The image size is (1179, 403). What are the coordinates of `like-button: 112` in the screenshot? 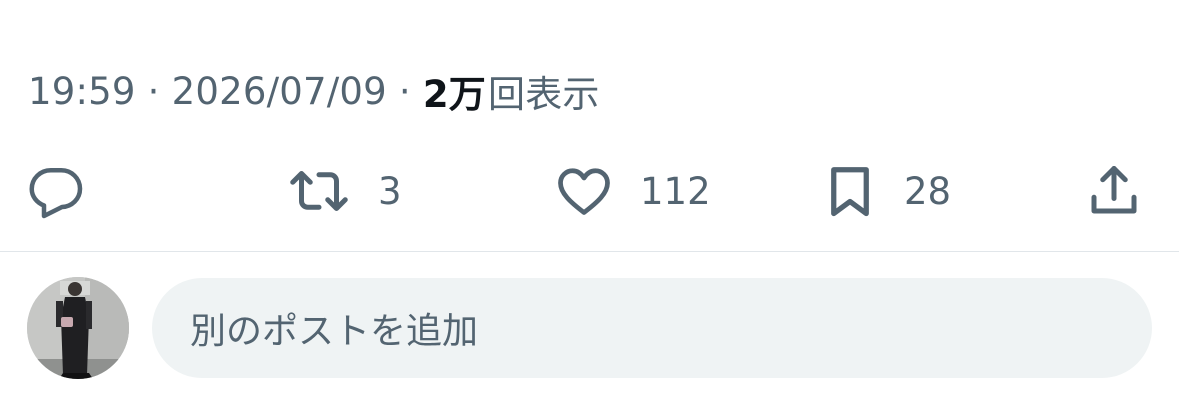 It's located at (632, 191).